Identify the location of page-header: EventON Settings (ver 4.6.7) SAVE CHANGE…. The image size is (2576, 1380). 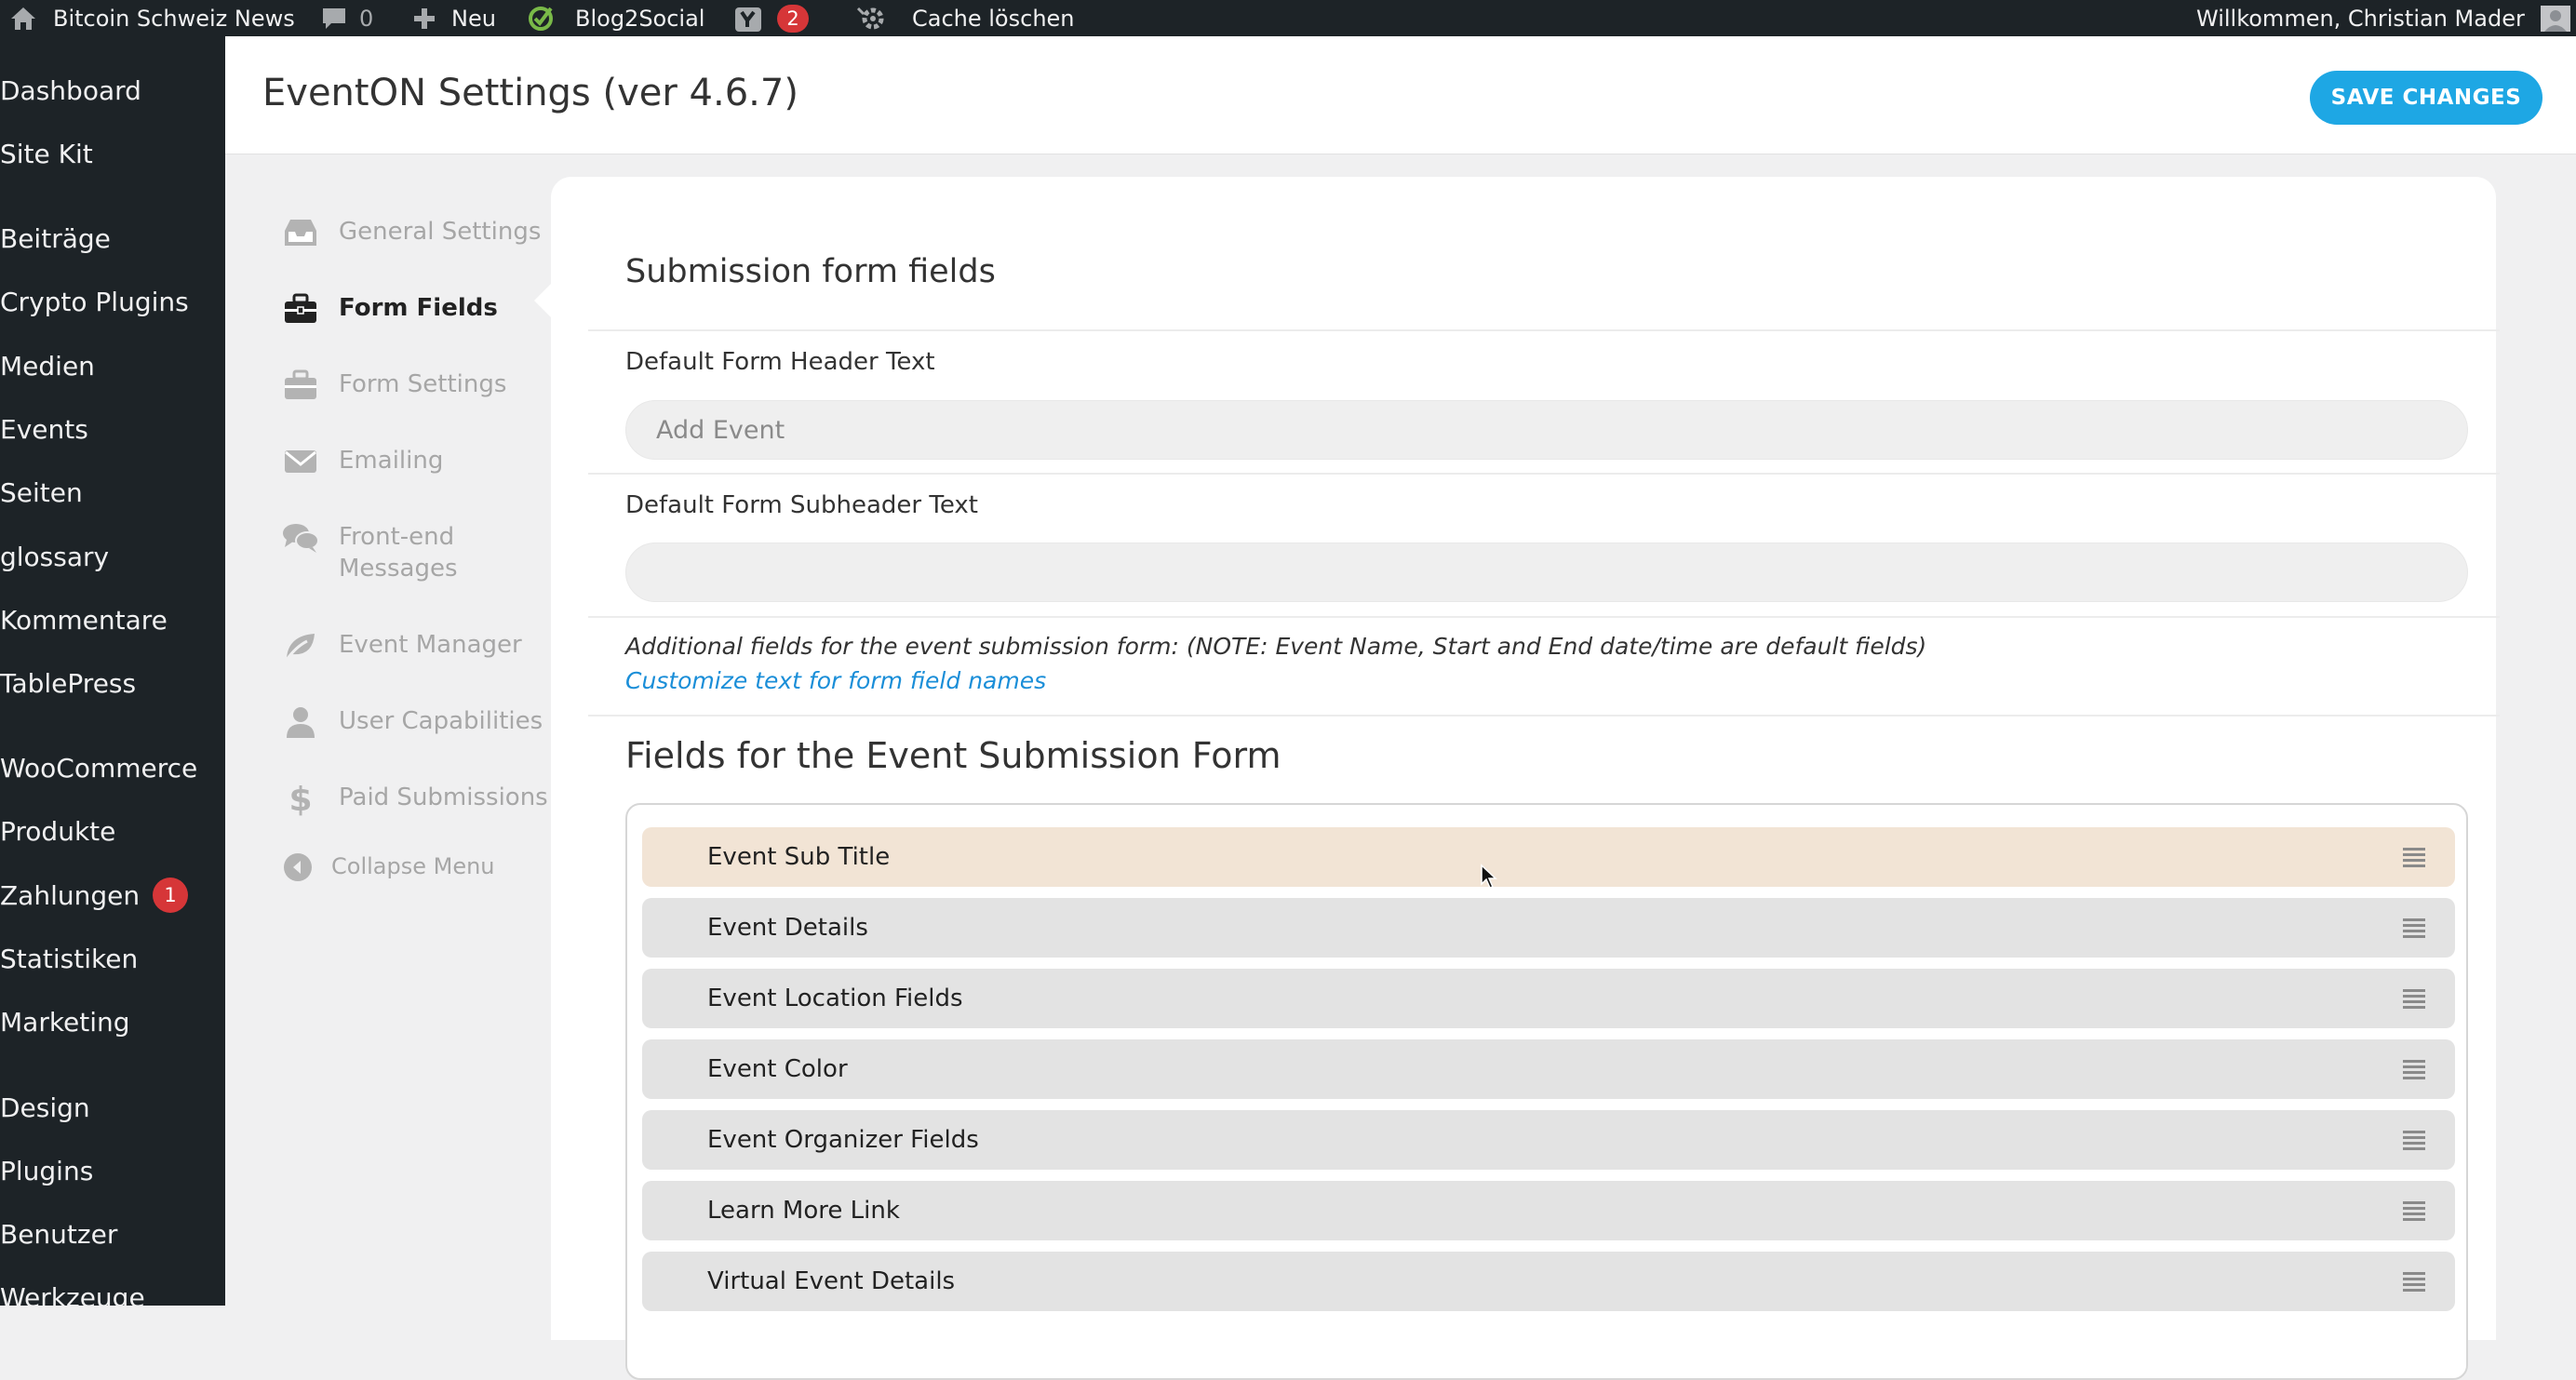
(1400, 95).